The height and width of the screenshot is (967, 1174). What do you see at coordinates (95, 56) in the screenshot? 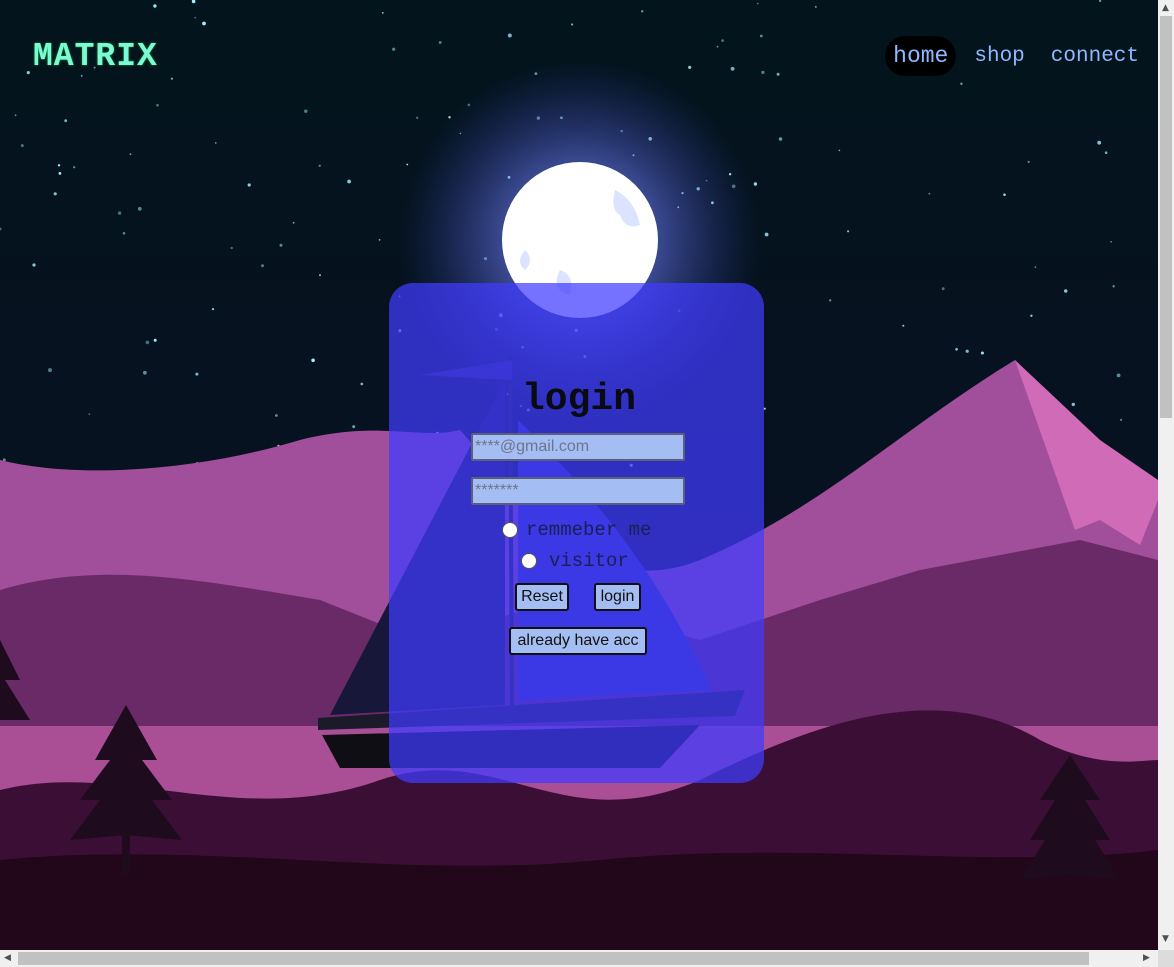
I see `logo-text: MATRIX` at bounding box center [95, 56].